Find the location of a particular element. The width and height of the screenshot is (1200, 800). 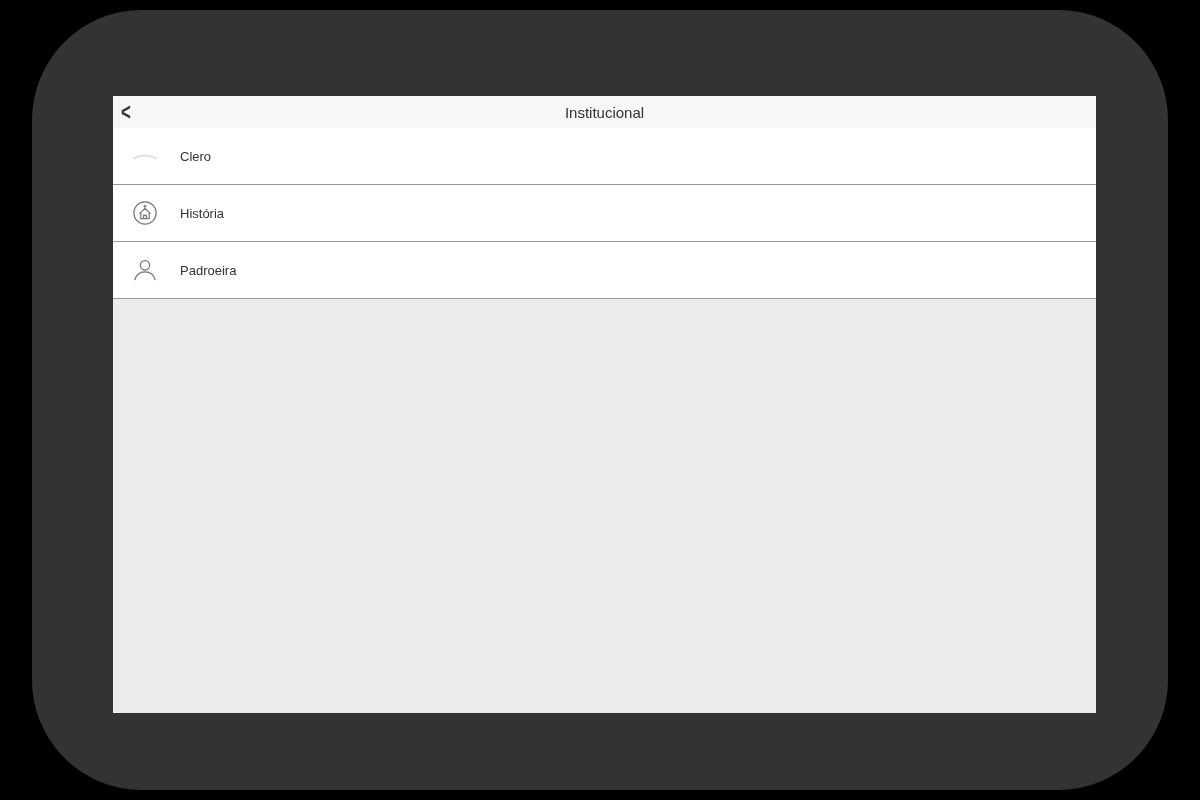

menu-item: Padroeira is located at coordinates (604, 270).